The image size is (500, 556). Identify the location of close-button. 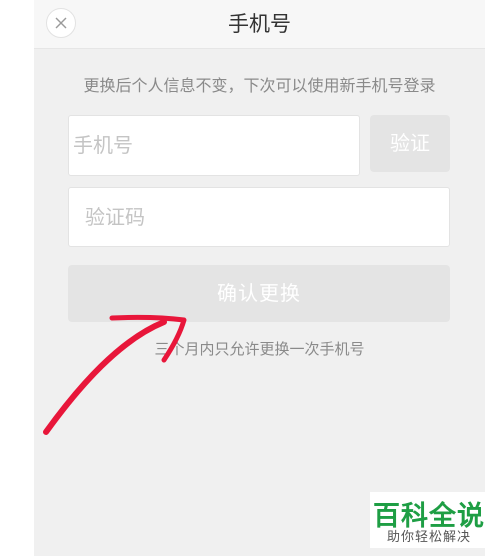
(61, 23).